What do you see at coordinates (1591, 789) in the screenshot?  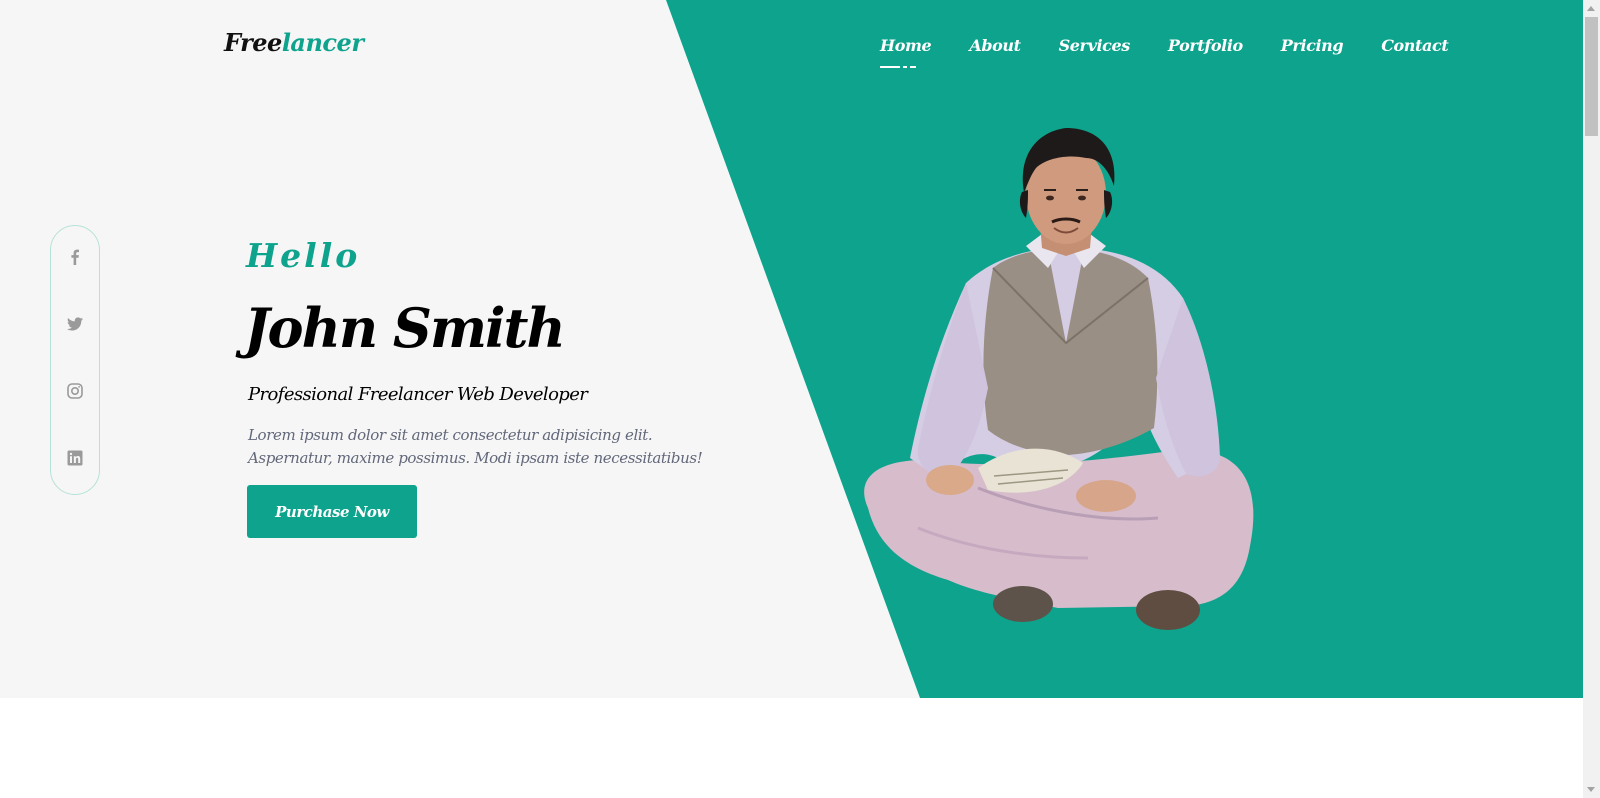 I see `scroll-down-arrow-icon` at bounding box center [1591, 789].